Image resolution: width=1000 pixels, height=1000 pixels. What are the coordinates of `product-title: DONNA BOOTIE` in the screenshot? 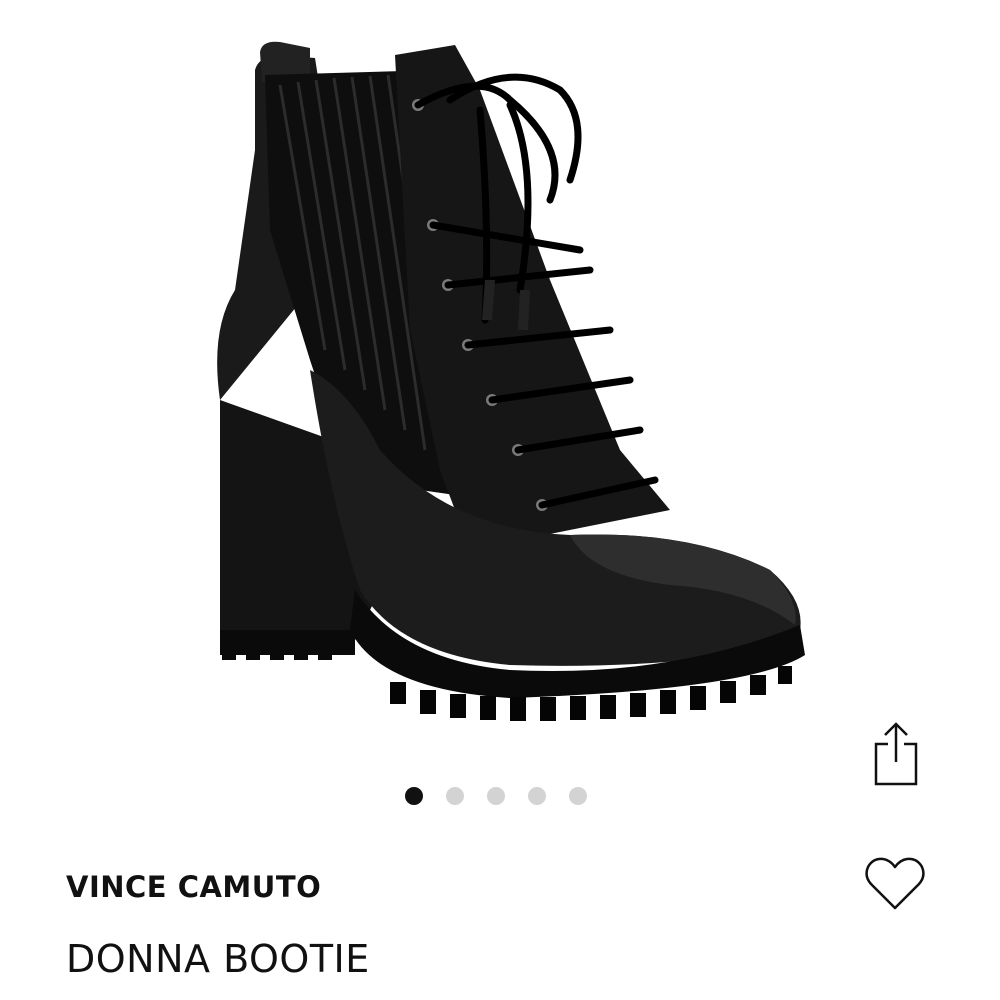 It's located at (218, 959).